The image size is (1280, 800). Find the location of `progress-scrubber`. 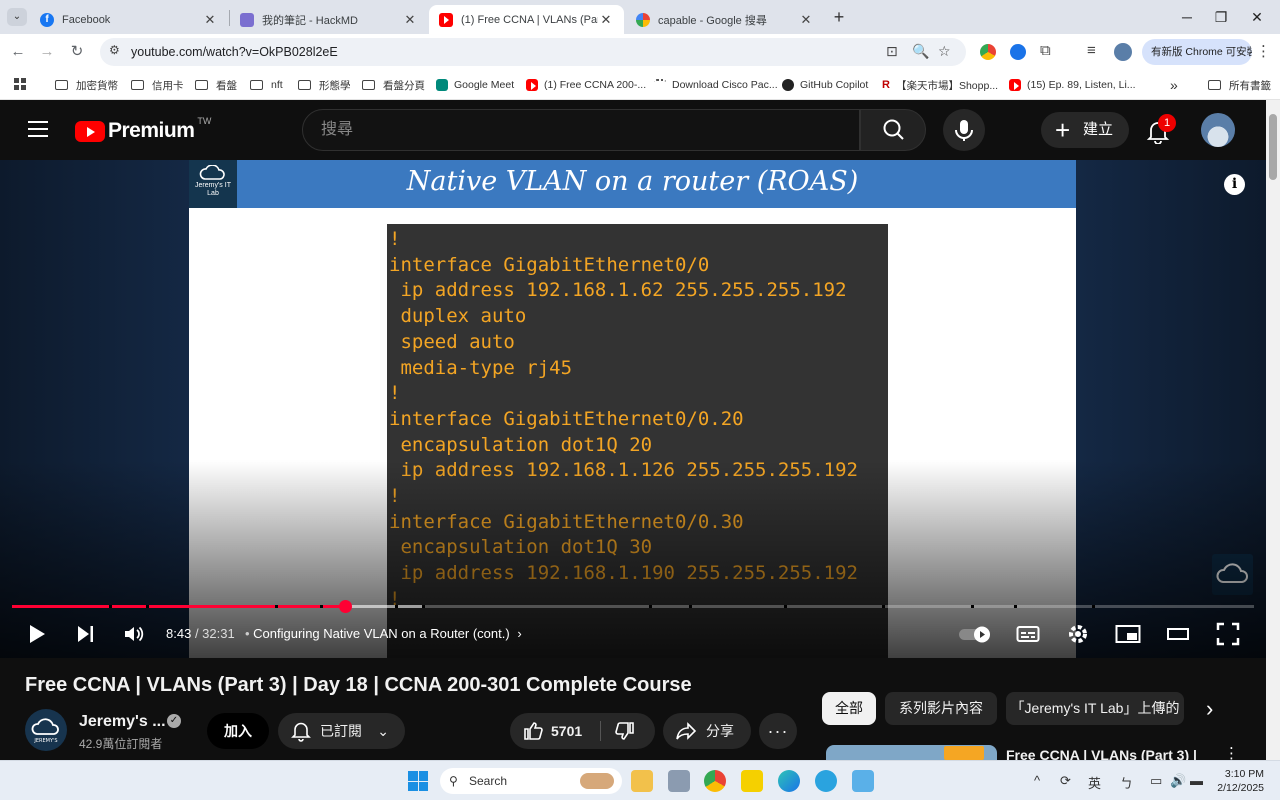

progress-scrubber is located at coordinates (345, 606).